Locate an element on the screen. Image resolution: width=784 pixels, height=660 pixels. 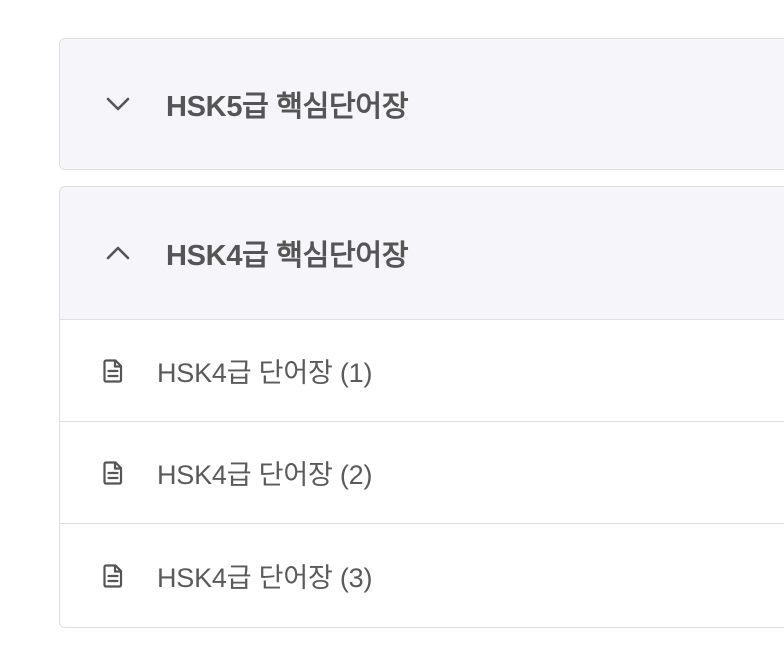
item-label: HSK4급 단어장 (1) is located at coordinates (265, 373).